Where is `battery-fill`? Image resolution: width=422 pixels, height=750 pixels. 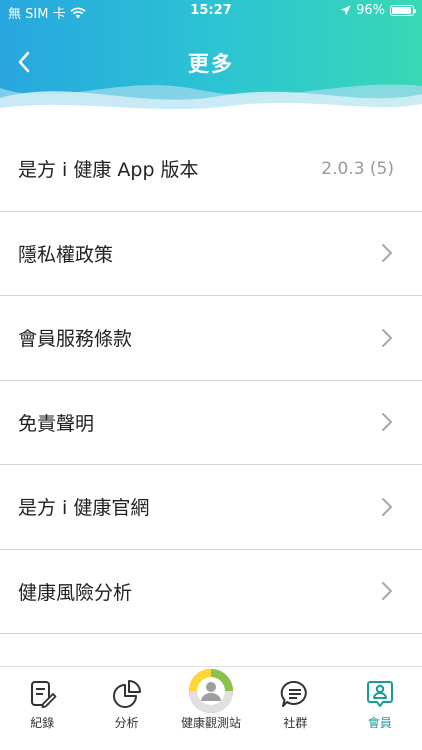
battery-fill is located at coordinates (402, 10).